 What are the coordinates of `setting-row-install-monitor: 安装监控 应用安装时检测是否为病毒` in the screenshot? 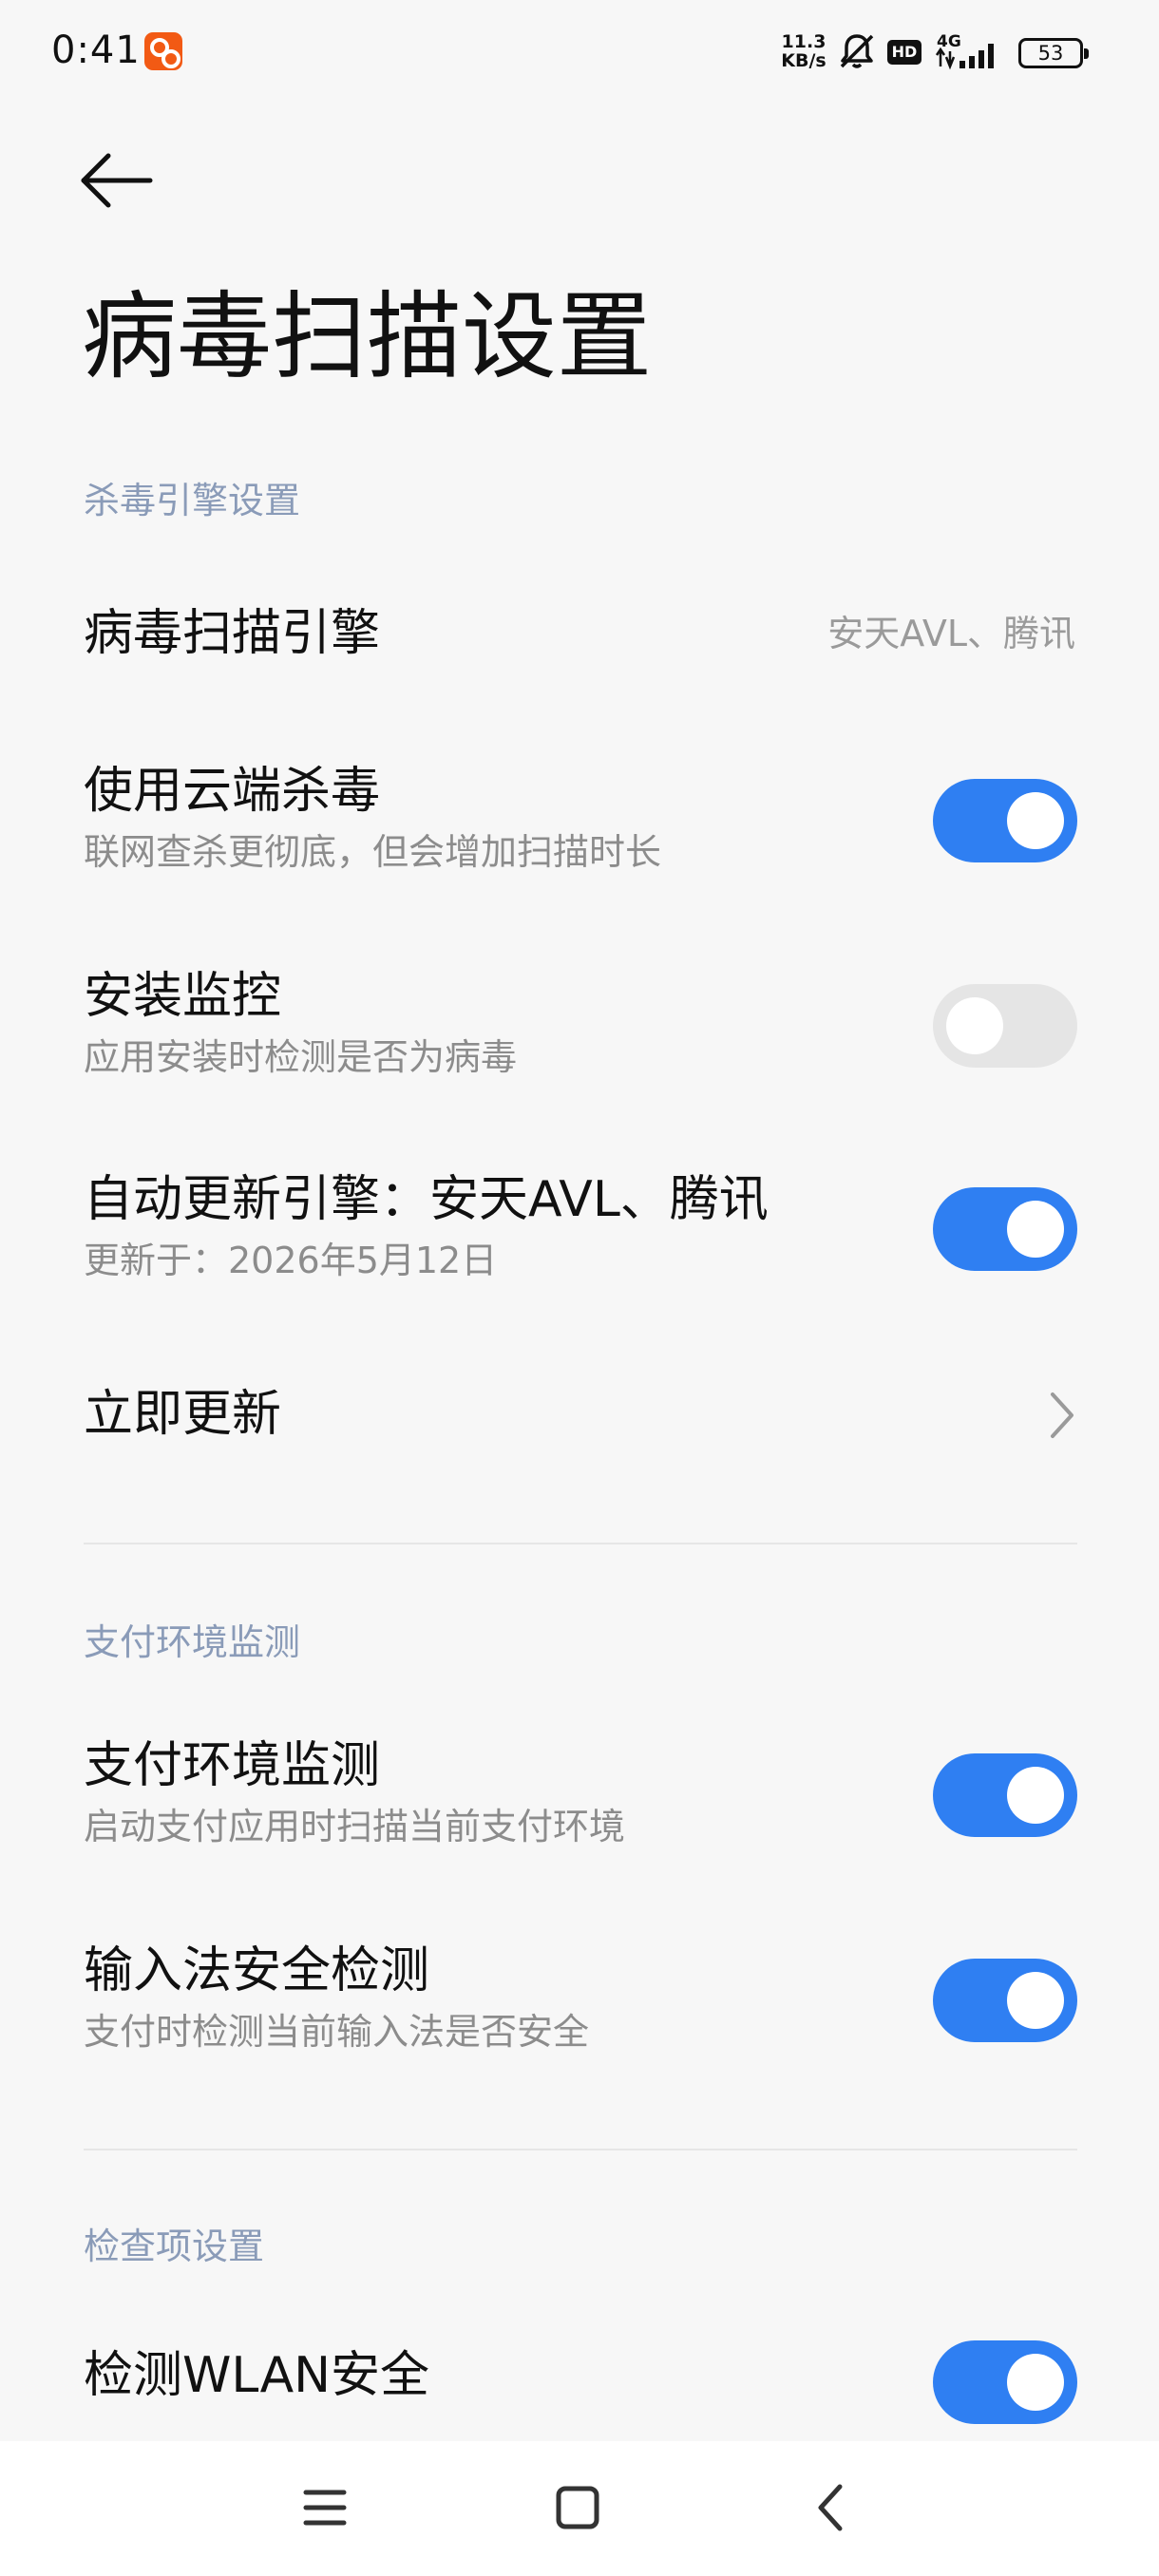 It's located at (579, 1027).